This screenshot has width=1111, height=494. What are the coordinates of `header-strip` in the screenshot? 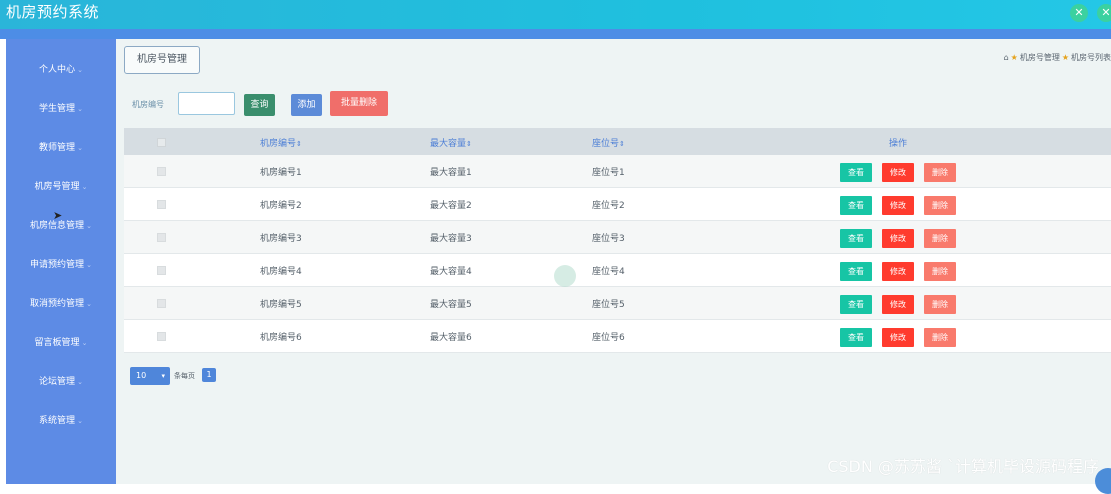 It's located at (555, 34).